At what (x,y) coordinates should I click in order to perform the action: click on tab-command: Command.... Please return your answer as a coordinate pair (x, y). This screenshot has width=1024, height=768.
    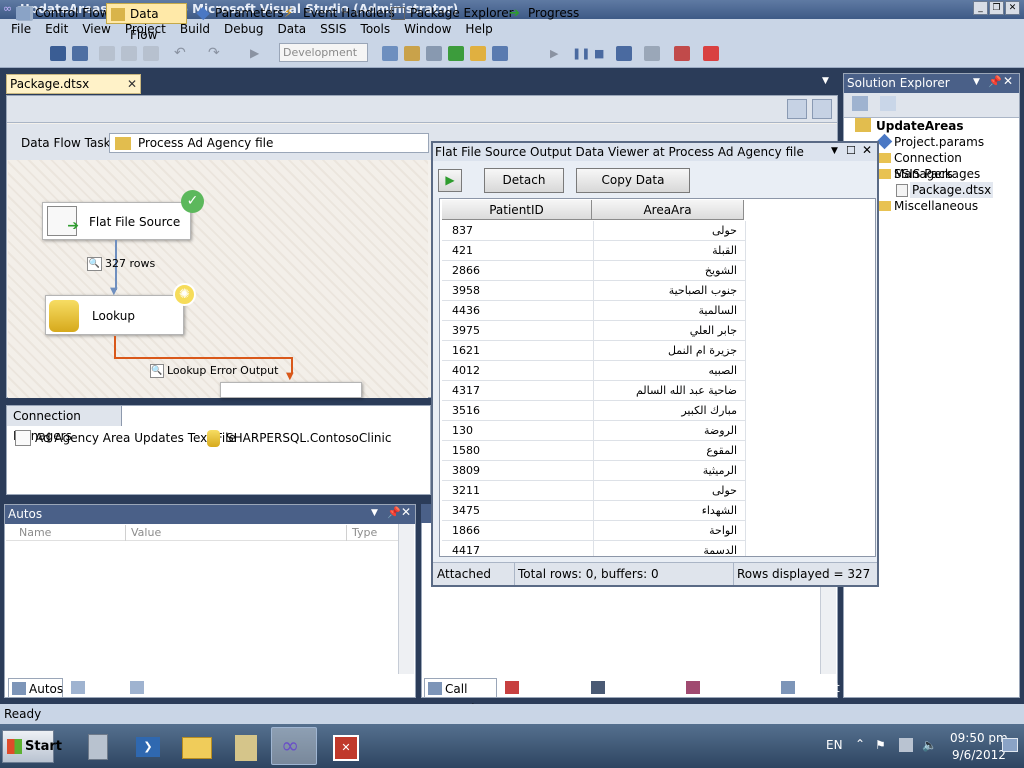
    Looking at the image, I should click on (634, 688).